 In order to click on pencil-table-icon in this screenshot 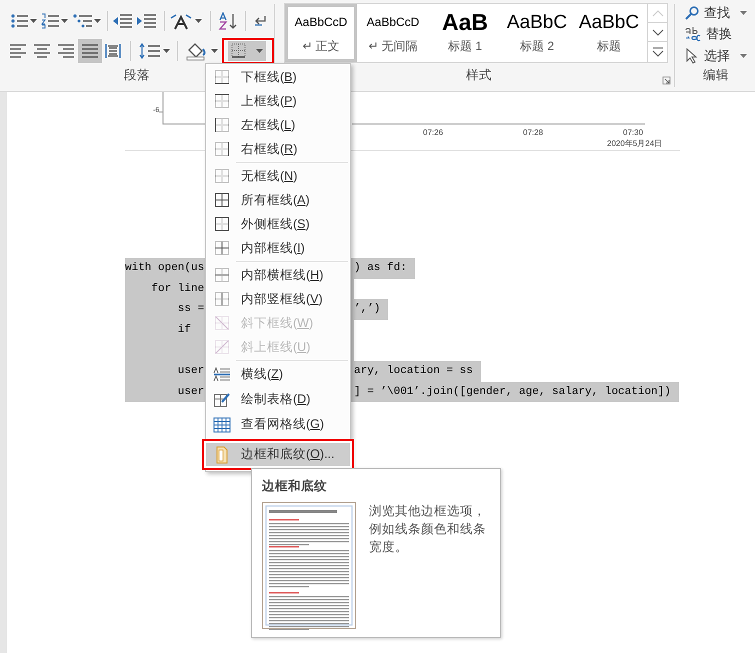, I will do `click(222, 399)`.